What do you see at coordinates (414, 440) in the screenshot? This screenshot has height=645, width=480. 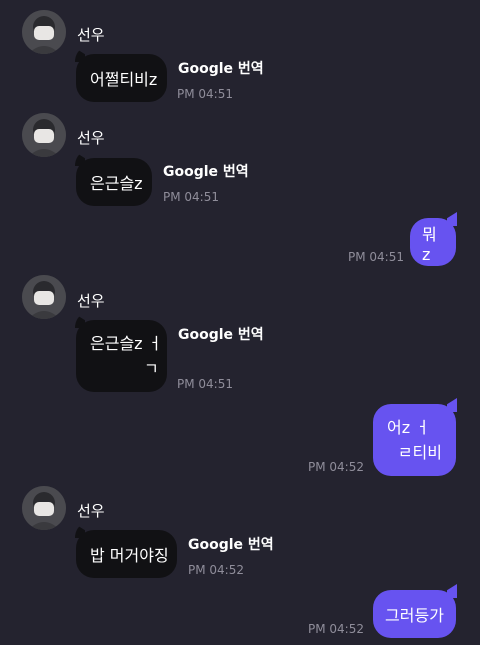 I see `outgoing-message-bubble: 어z ㅓ ㄹ티비` at bounding box center [414, 440].